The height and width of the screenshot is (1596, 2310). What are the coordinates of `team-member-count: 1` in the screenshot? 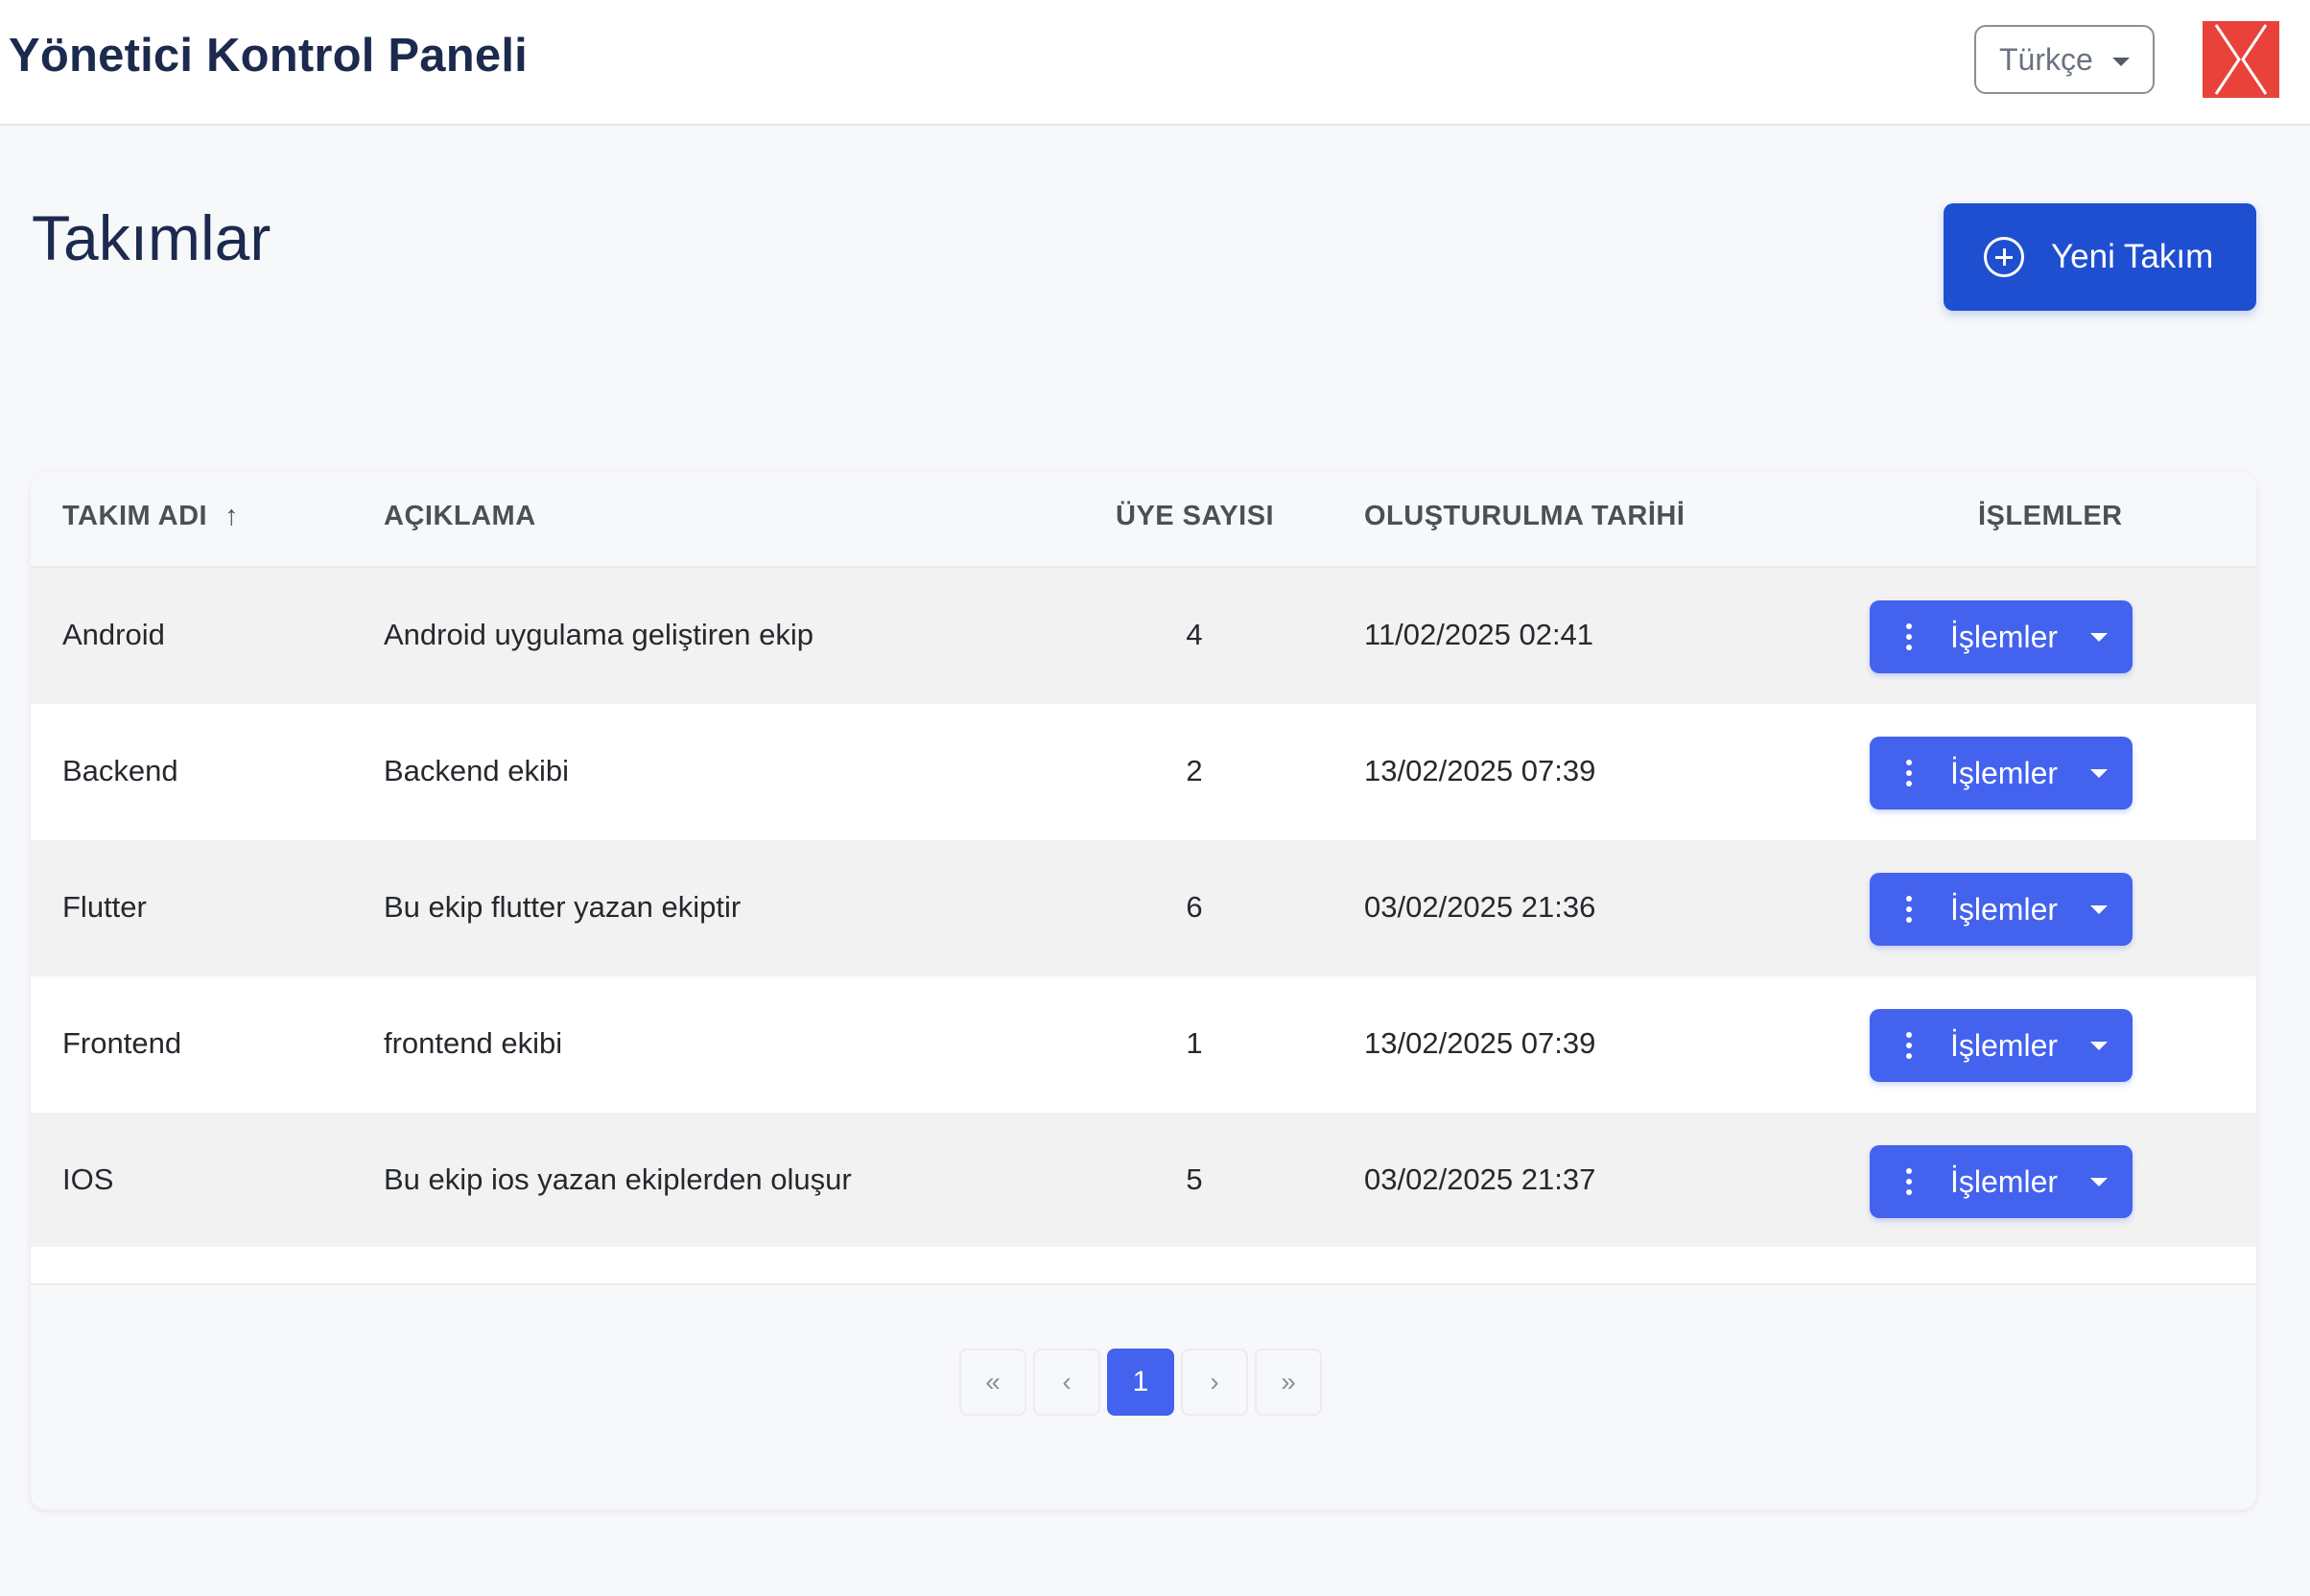 It's located at (1194, 1043).